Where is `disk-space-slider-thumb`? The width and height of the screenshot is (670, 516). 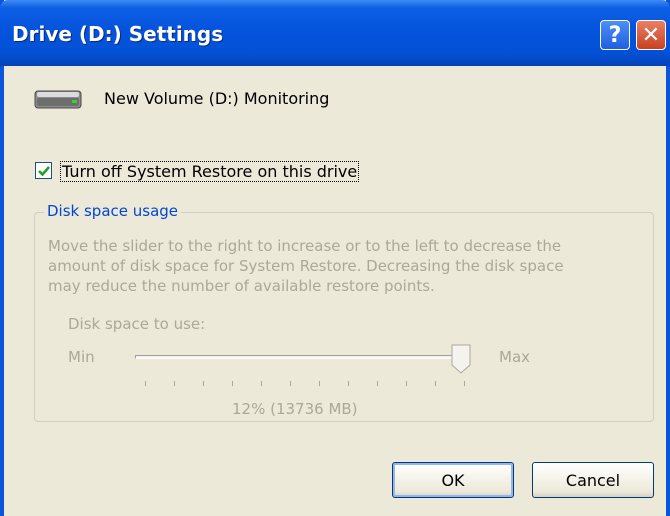
disk-space-slider-thumb is located at coordinates (461, 359).